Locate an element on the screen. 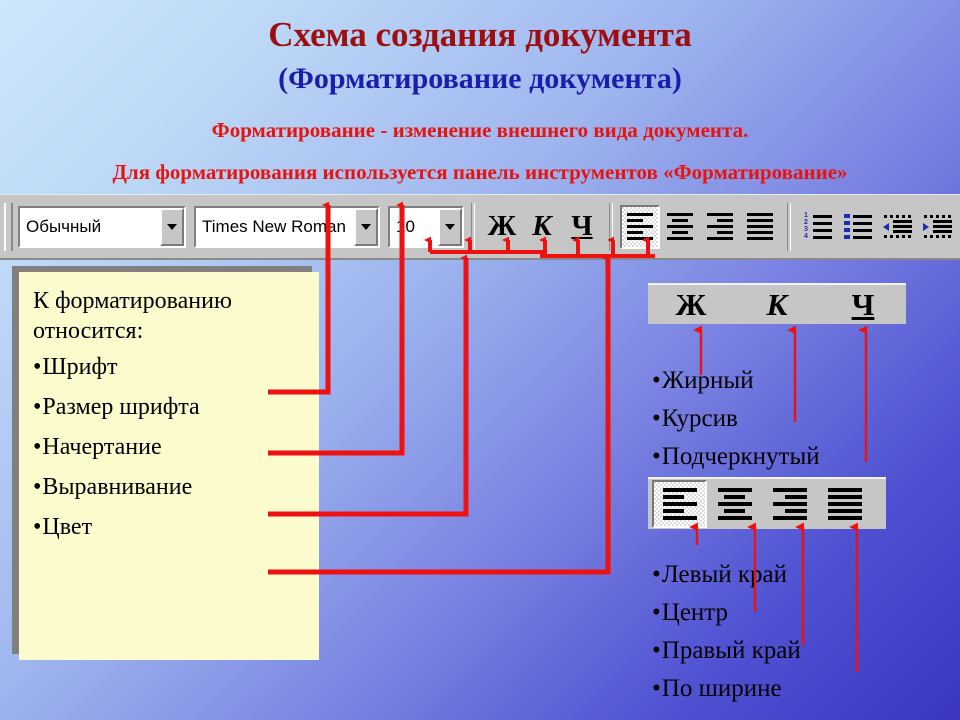 This screenshot has width=960, height=720. bic-caption-list: Жирный Курсив Подчеркнутый is located at coordinates (736, 419).